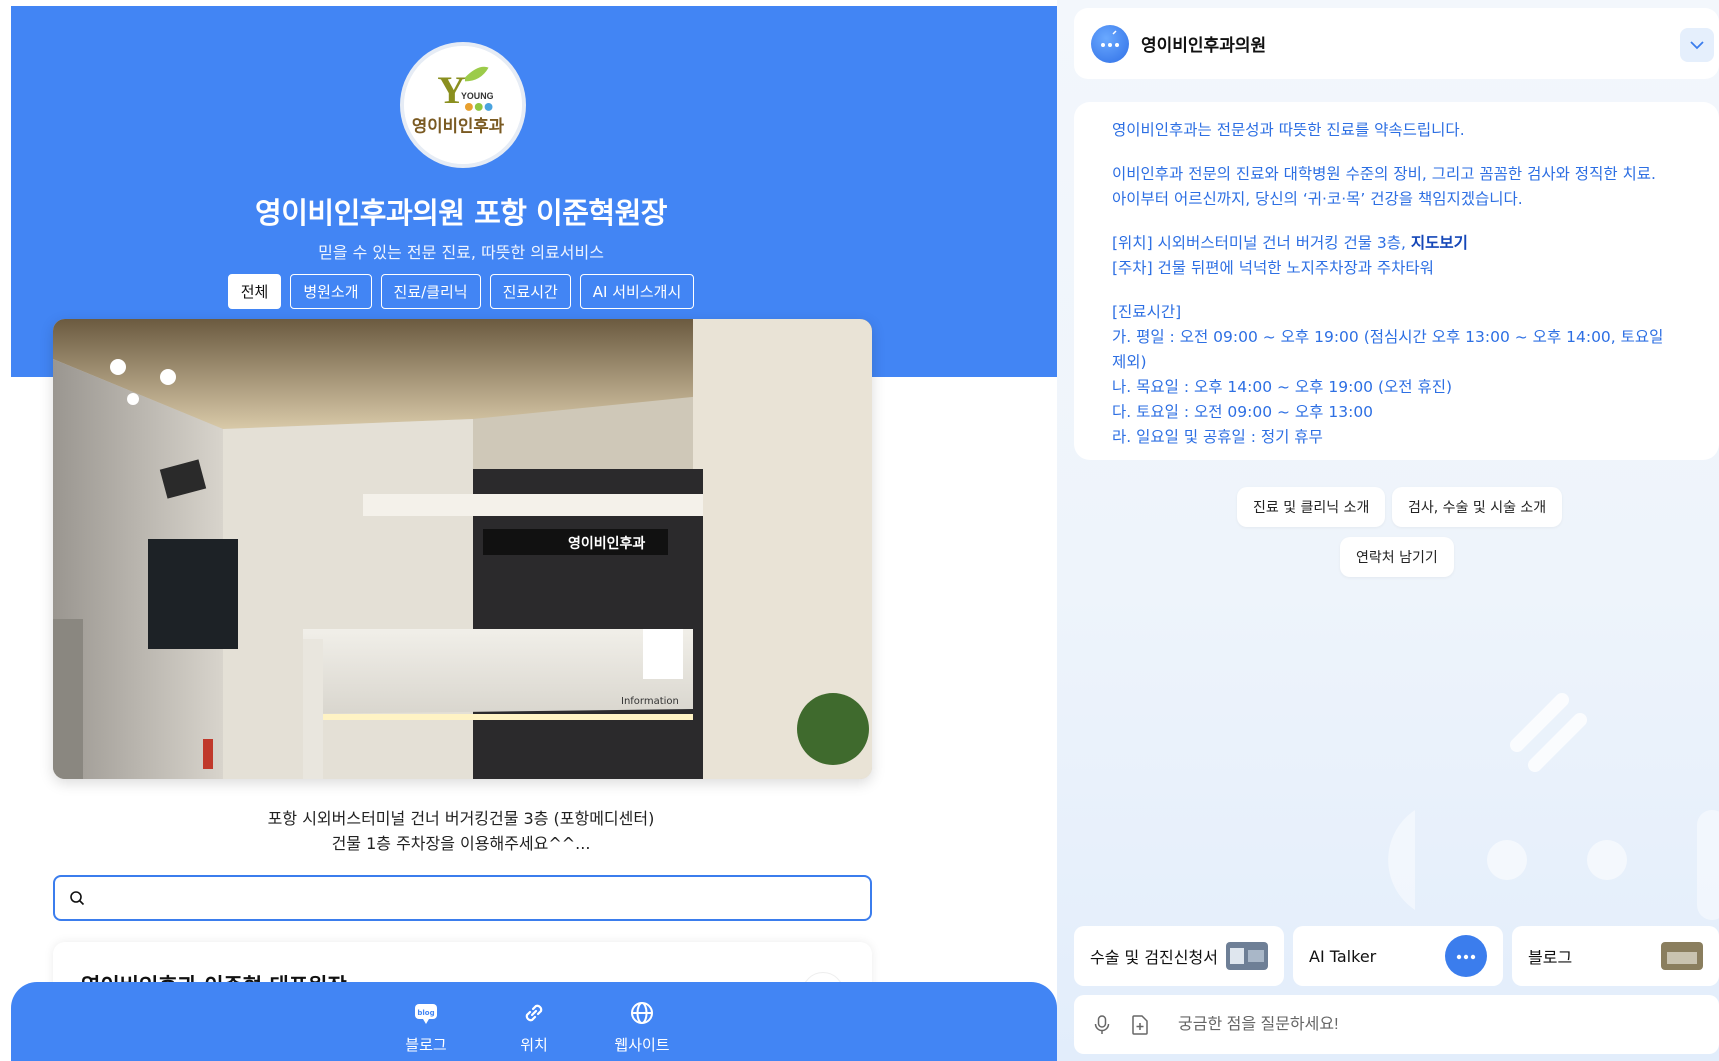  Describe the element at coordinates (461, 213) in the screenshot. I see `page-title: 영이비인후과의원 포항 이준혁원장` at that location.